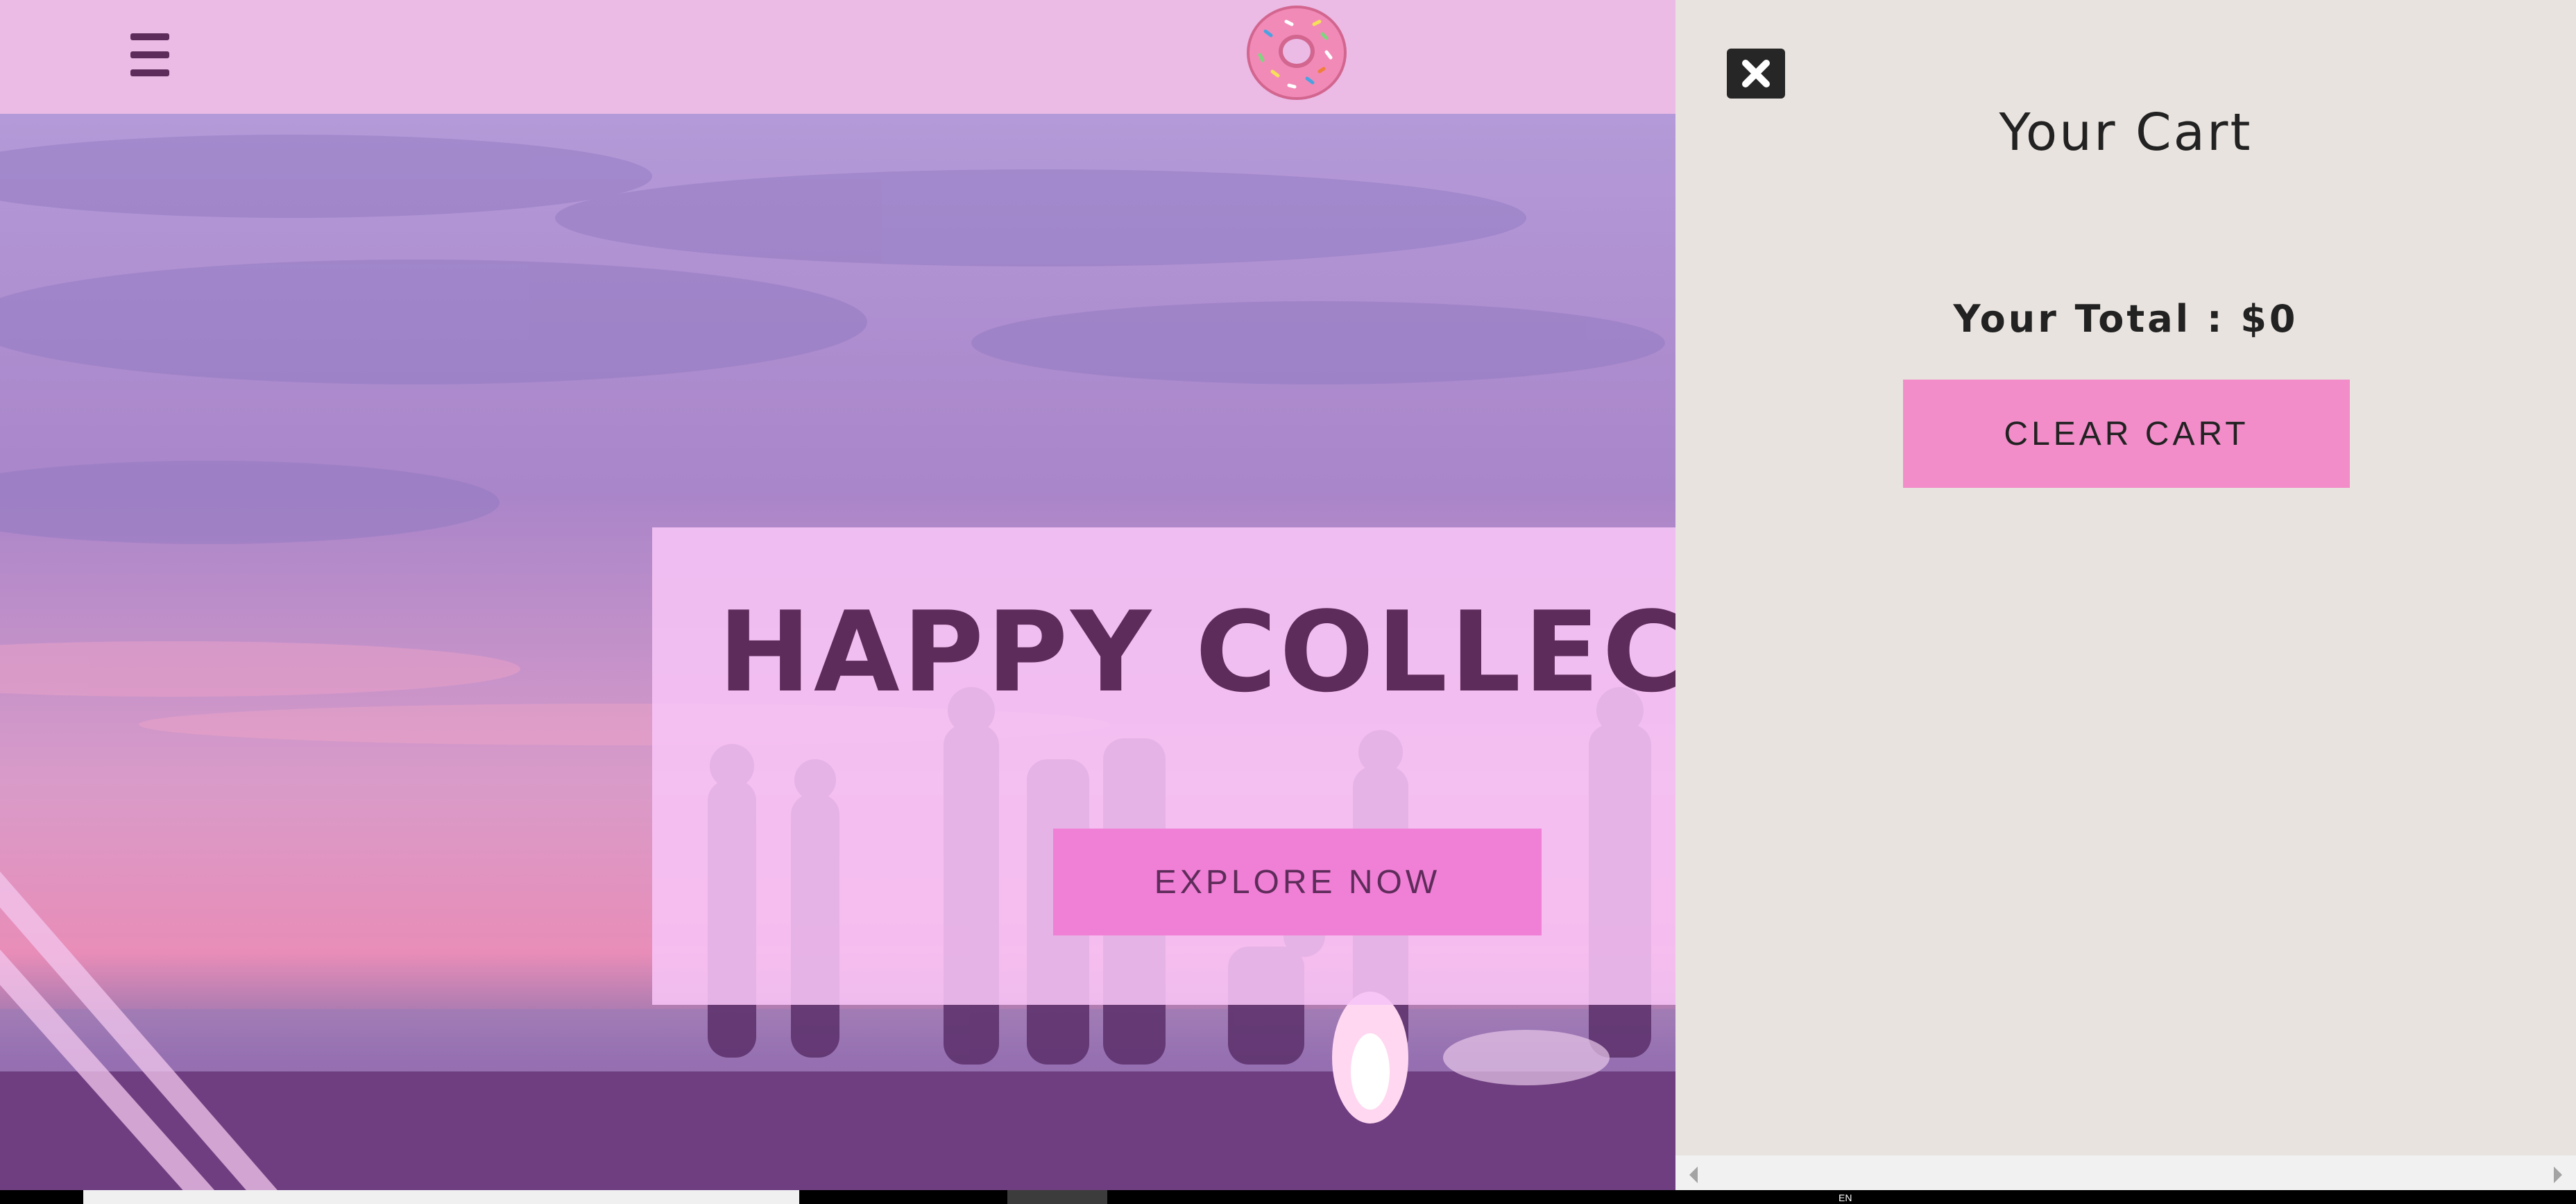 Image resolution: width=2576 pixels, height=1204 pixels. Describe the element at coordinates (1196, 652) in the screenshot. I see `hero-title: HAPPY COLLECTI` at that location.